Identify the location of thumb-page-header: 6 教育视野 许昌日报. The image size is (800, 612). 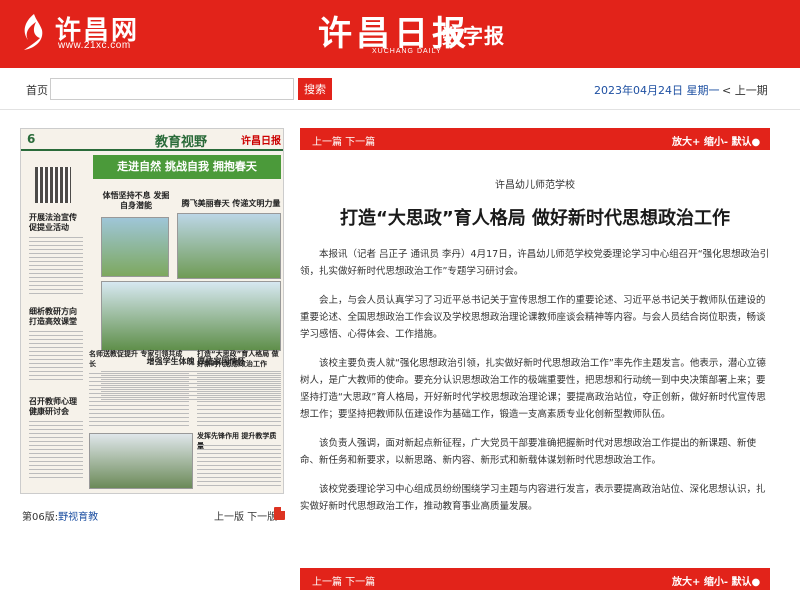
(152, 140).